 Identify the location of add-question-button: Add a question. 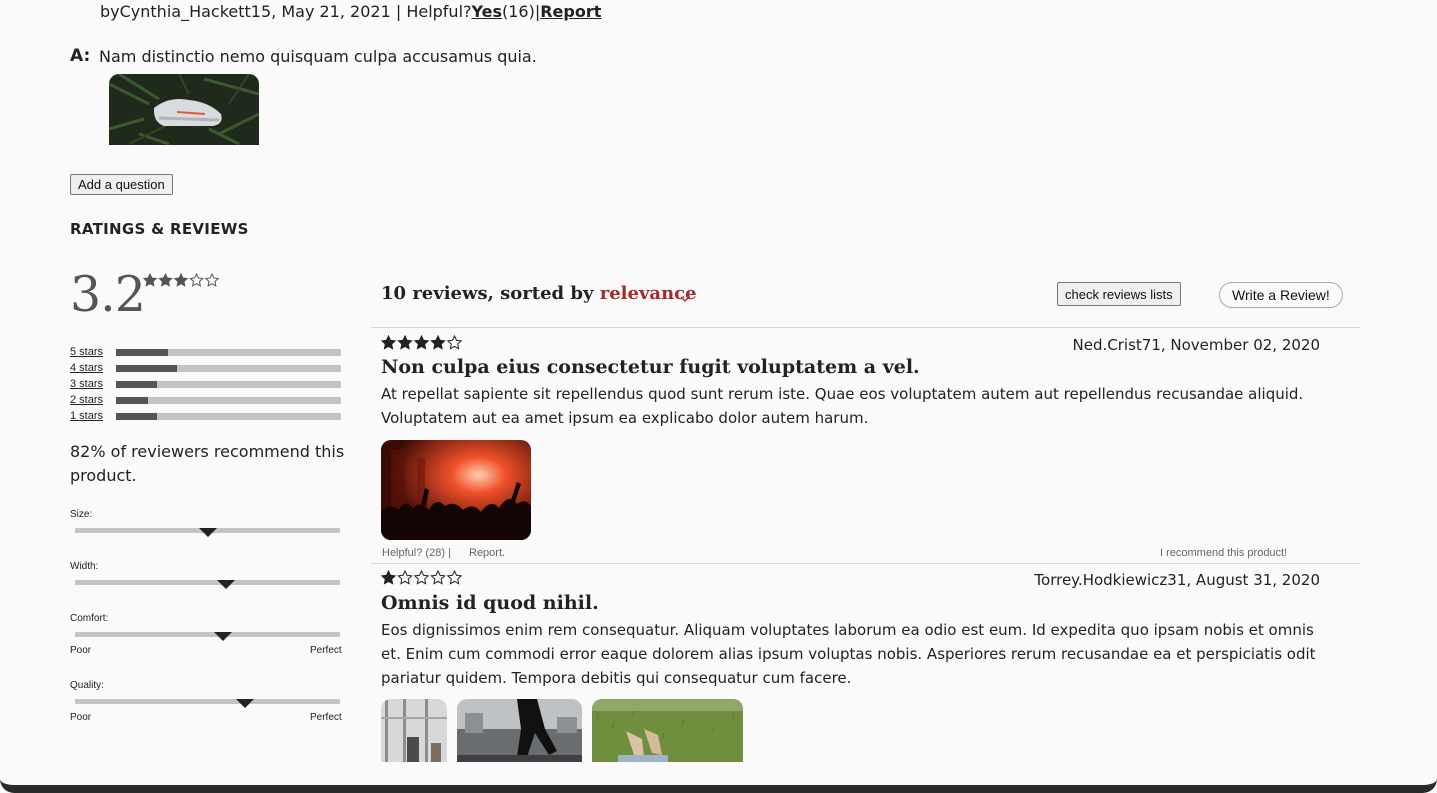
(121, 184).